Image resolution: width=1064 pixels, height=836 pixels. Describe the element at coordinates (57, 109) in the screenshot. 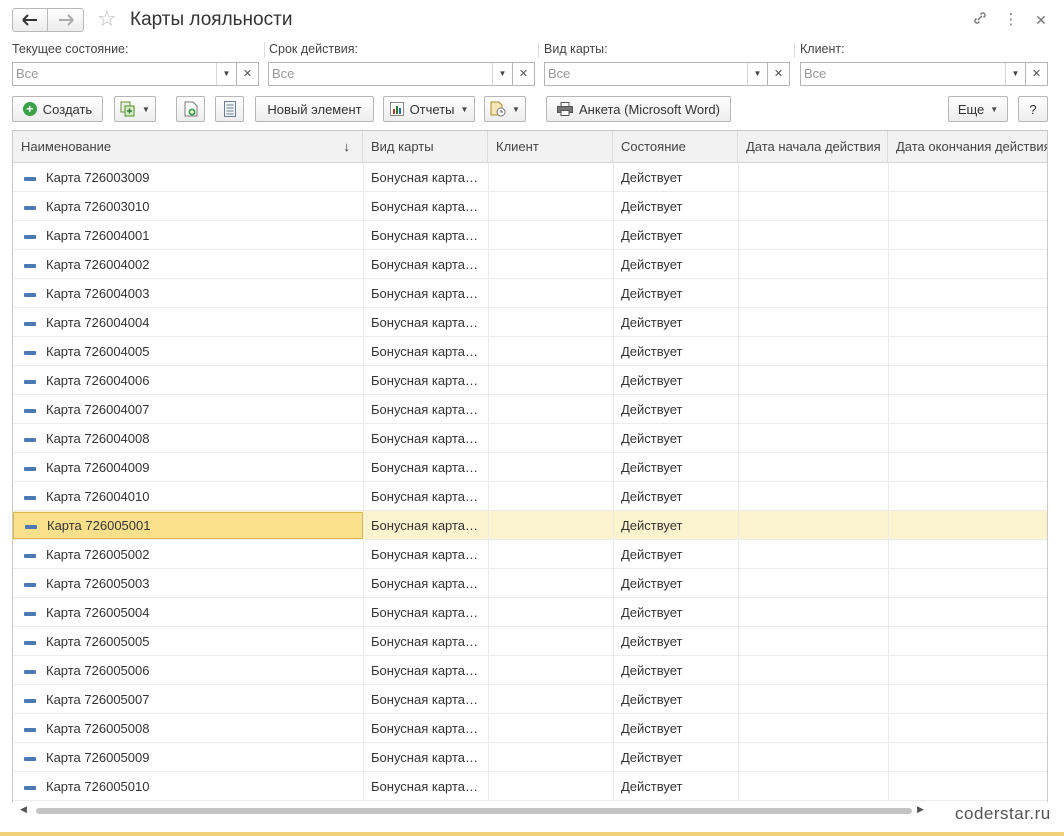

I see `create-button: + Создать` at that location.